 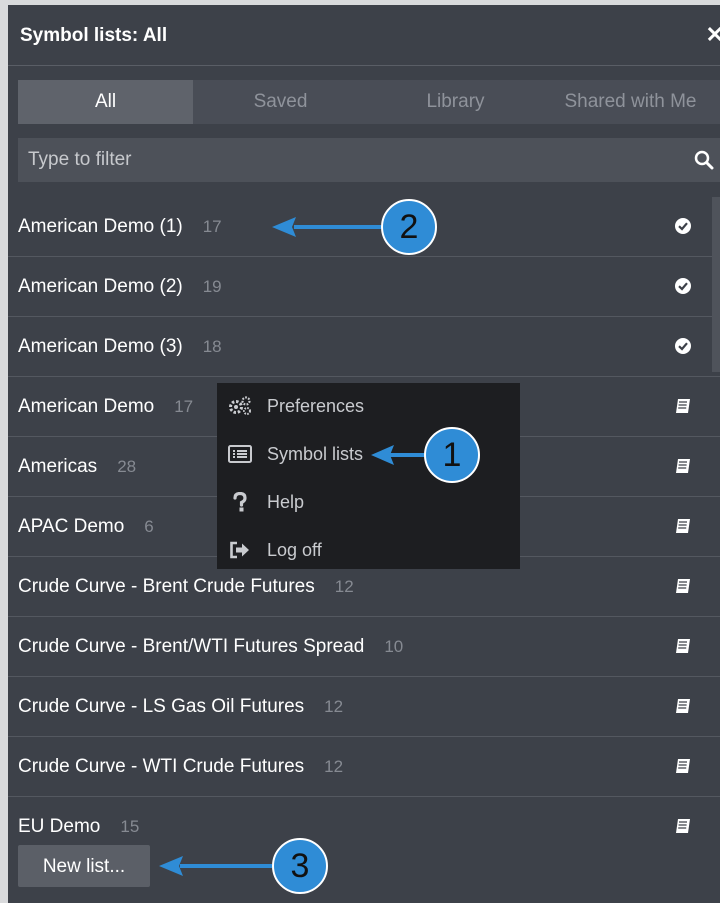 I want to click on list-item-name: American Demo (2), so click(x=100, y=286).